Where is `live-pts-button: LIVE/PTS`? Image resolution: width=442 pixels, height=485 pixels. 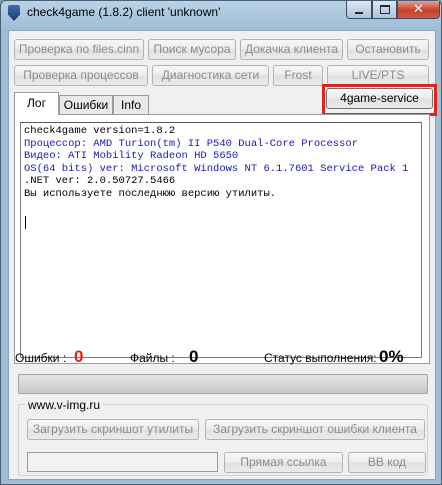
live-pts-button: LIVE/PTS is located at coordinates (378, 75).